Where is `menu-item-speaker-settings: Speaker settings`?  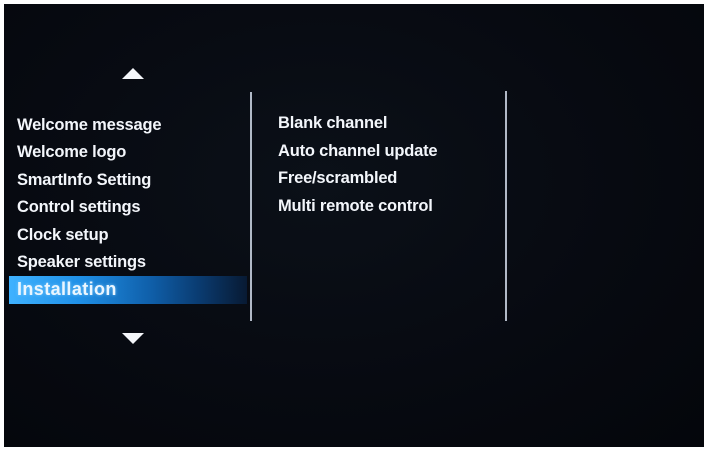 menu-item-speaker-settings: Speaker settings is located at coordinates (128, 262).